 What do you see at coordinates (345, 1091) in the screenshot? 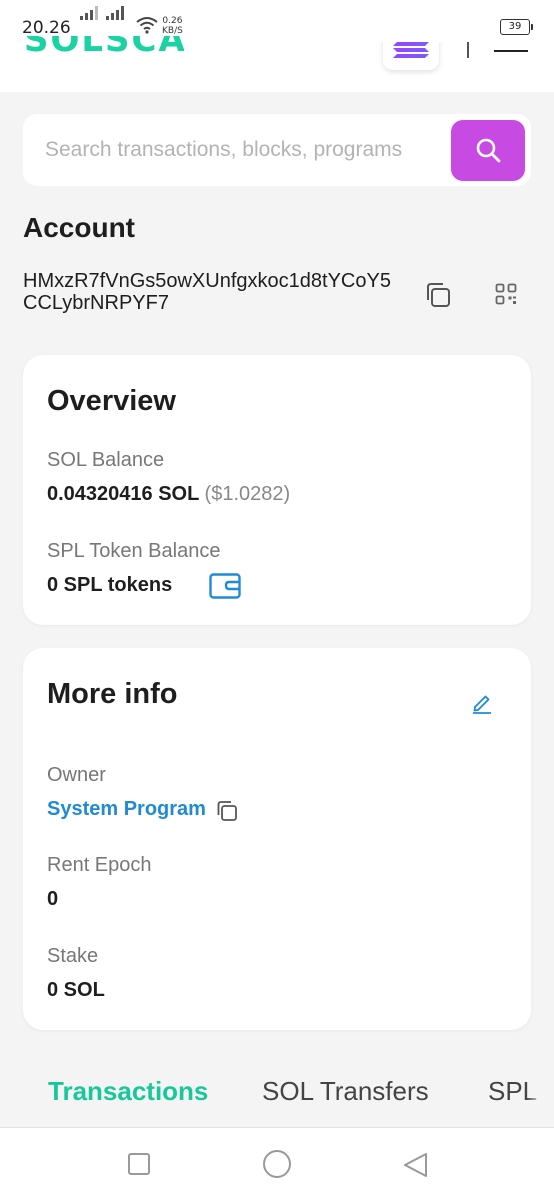
I see `tab-sol-transfers: SOL Transfers` at bounding box center [345, 1091].